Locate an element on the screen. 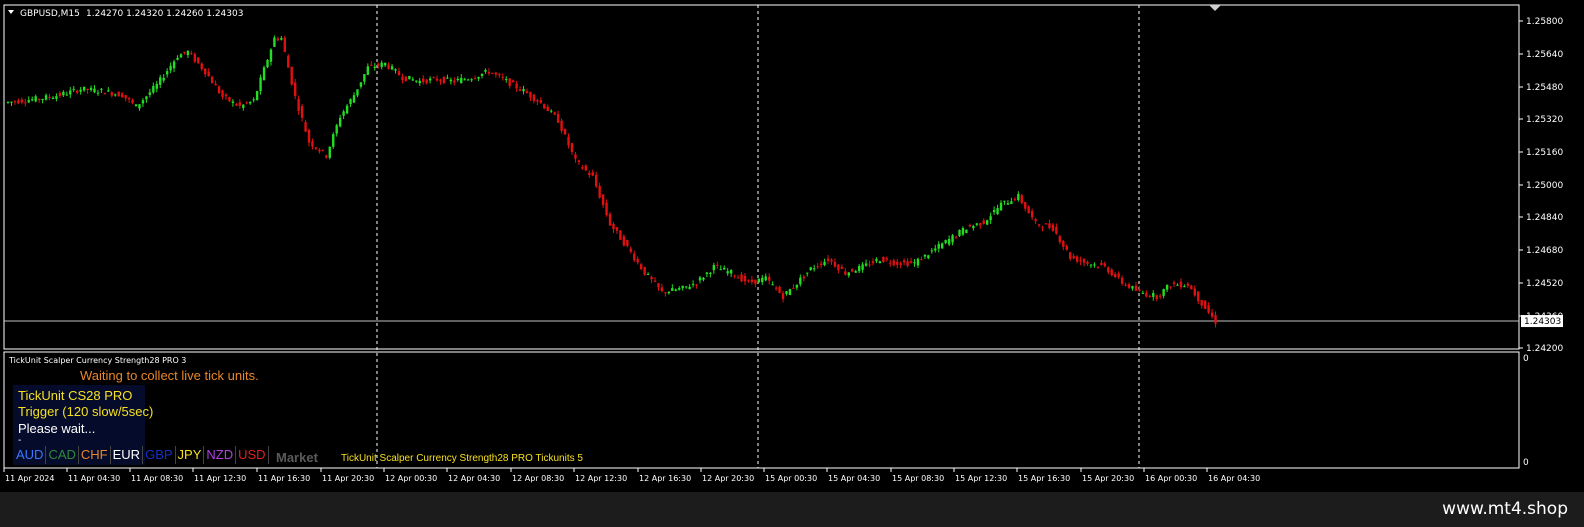 The image size is (1584, 527). time-axis-label: 11 Apr 08:30 is located at coordinates (157, 478).